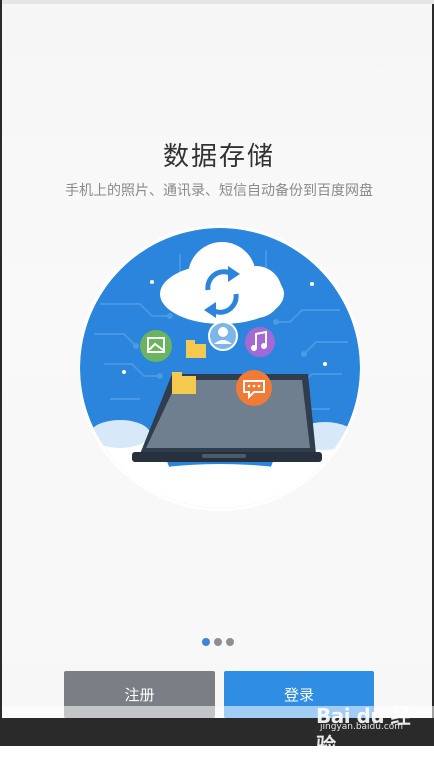 This screenshot has height=758, width=434. Describe the element at coordinates (219, 191) in the screenshot. I see `page-subtitle: 手机上的照片、通讯录、短信自动备份到百度网盘` at that location.